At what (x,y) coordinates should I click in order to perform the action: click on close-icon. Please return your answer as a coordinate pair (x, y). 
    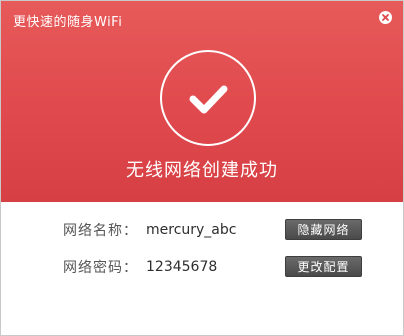
    Looking at the image, I should click on (385, 17).